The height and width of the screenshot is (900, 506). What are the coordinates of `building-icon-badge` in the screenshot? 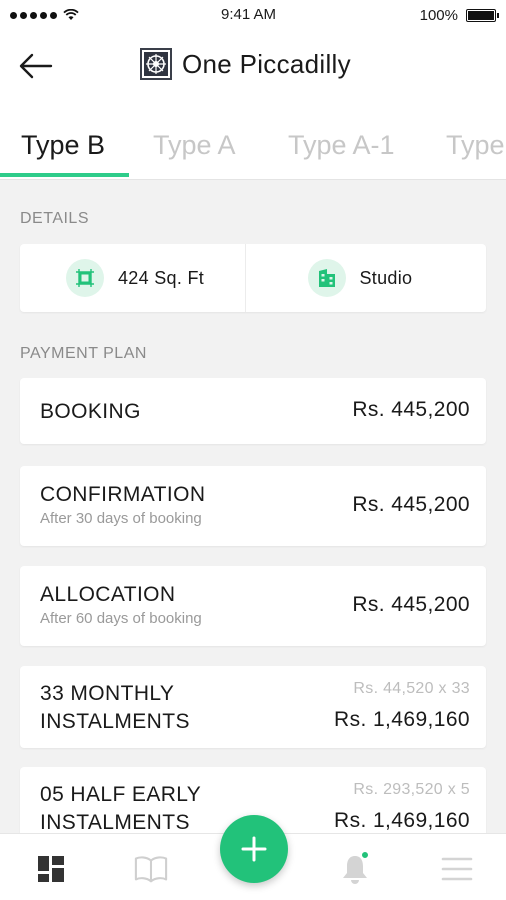 It's located at (326, 278).